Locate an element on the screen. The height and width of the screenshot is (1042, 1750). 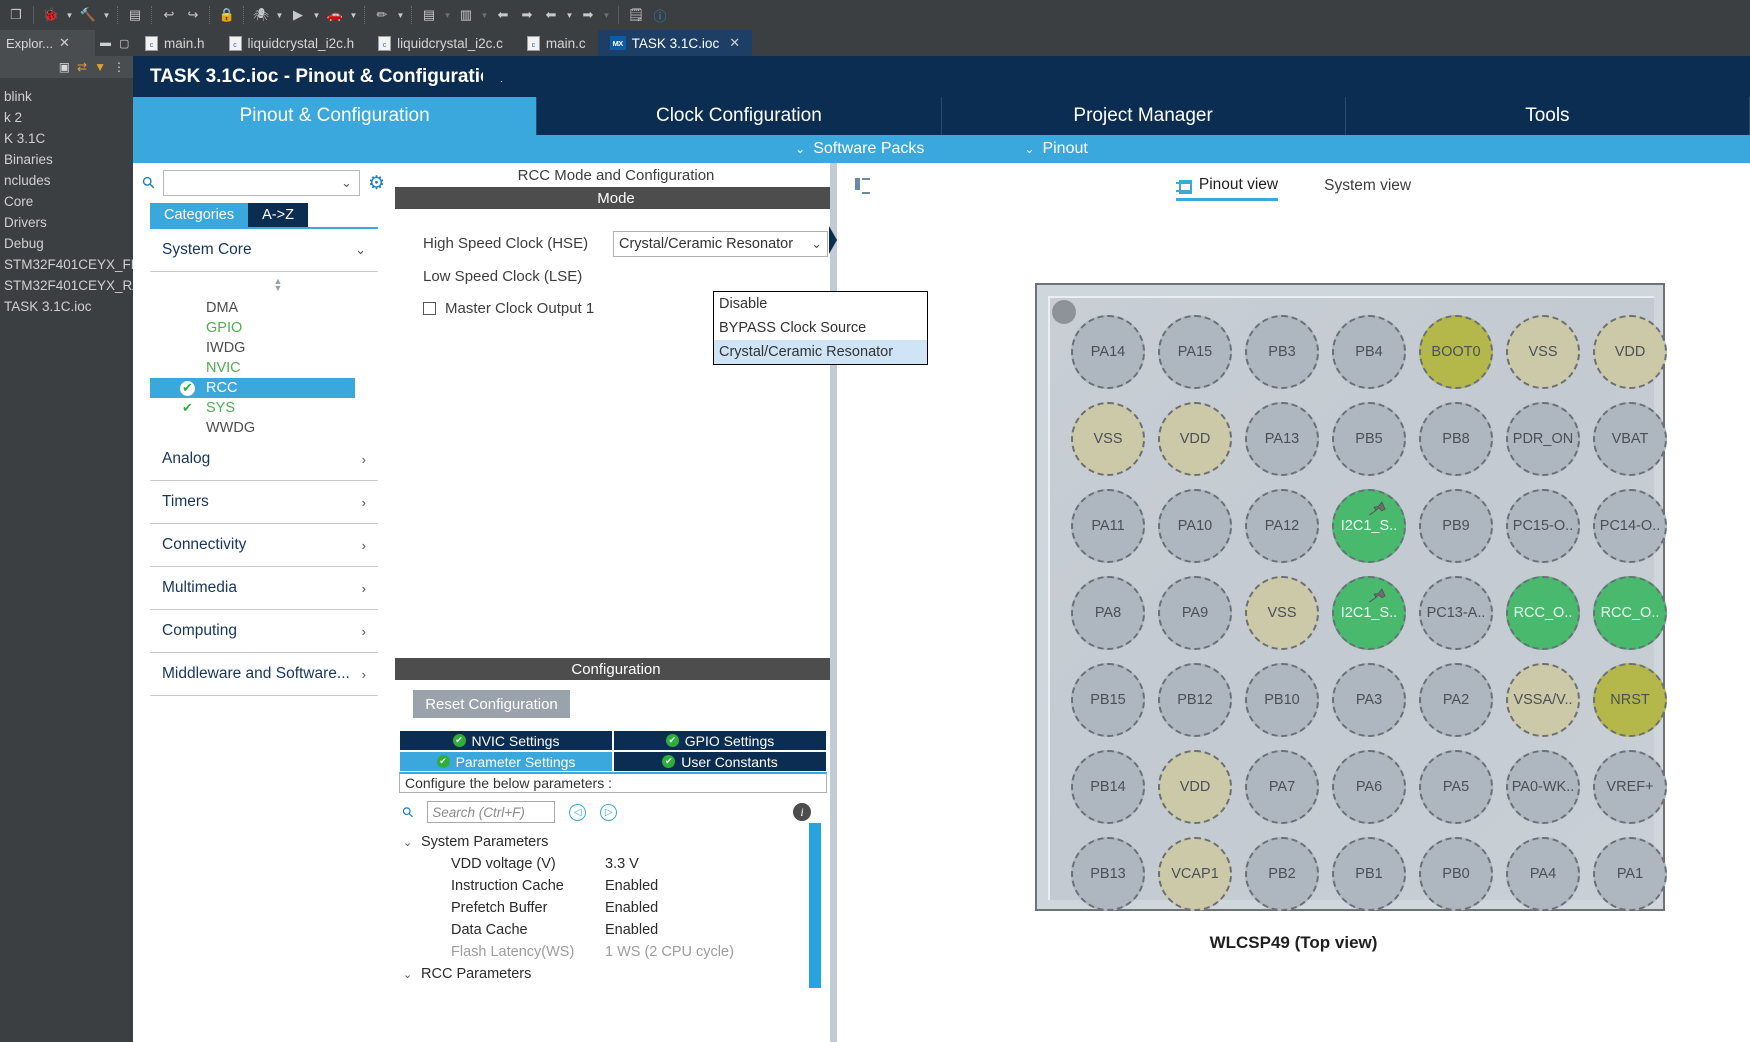
collapse-all-icon: ◁ is located at coordinates (578, 812).